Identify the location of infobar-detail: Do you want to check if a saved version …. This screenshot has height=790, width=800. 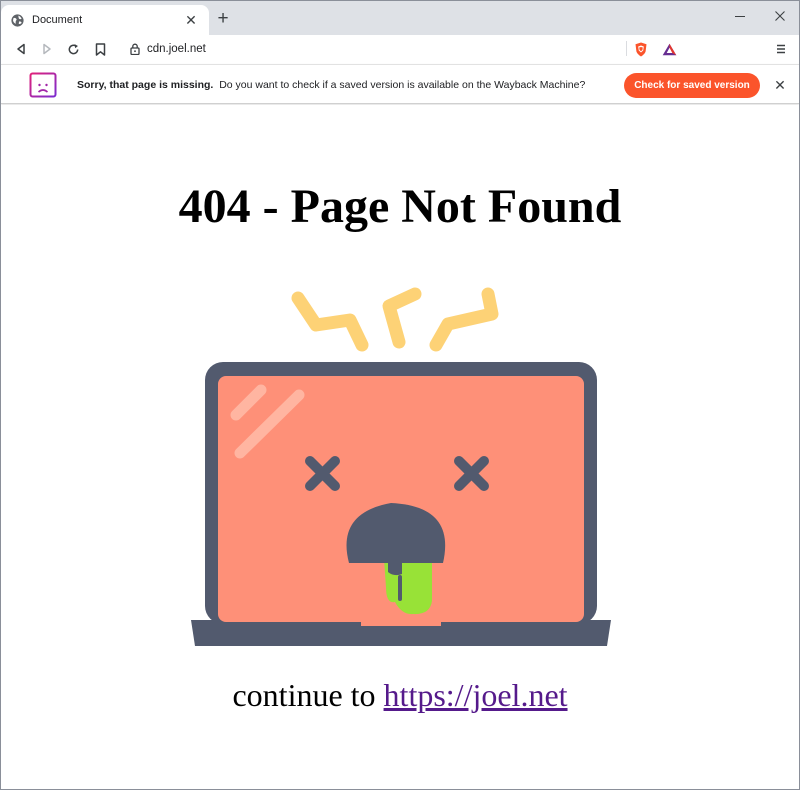
(402, 85).